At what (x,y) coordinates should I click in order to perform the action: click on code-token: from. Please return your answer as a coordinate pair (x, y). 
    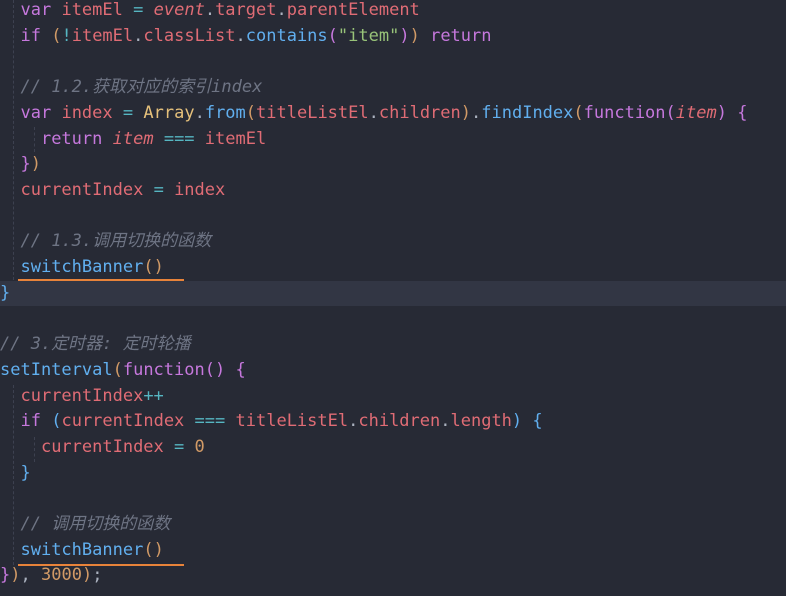
    Looking at the image, I should click on (225, 112).